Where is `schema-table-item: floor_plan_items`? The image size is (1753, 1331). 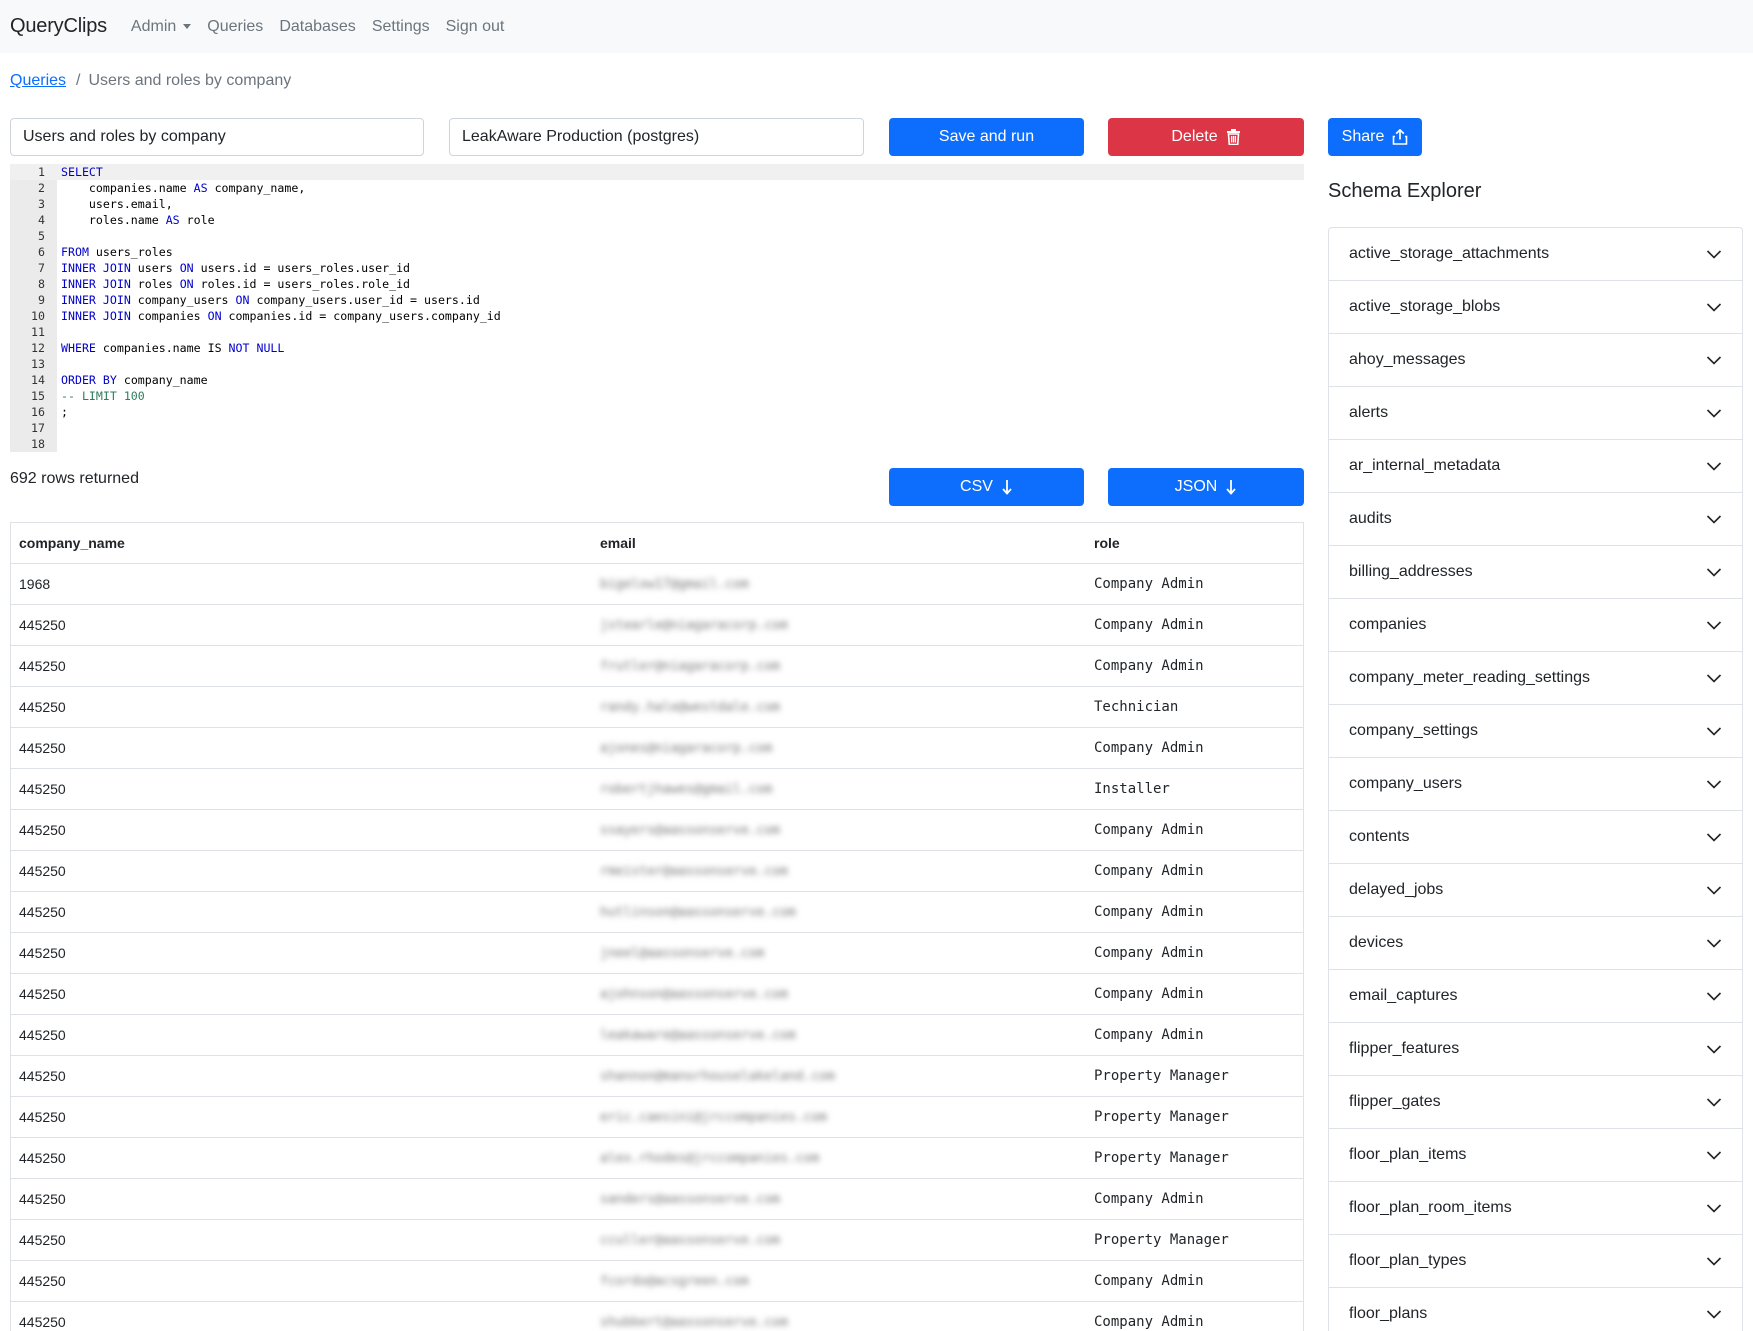 schema-table-item: floor_plan_items is located at coordinates (1535, 1155).